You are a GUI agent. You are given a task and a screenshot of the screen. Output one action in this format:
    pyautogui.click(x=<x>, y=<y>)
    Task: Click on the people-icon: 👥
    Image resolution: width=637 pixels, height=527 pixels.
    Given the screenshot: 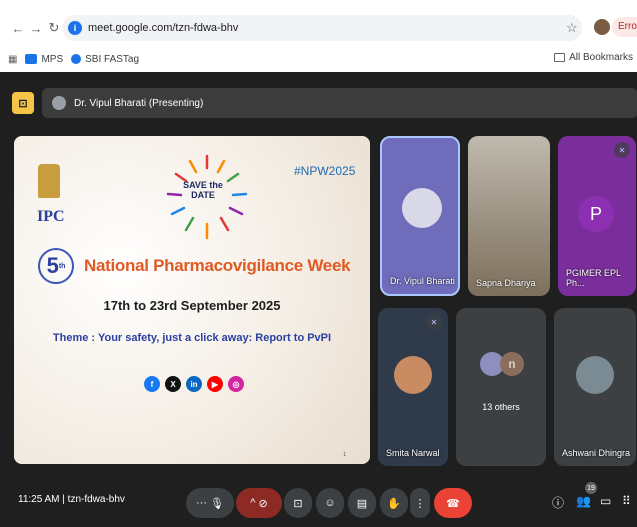 What is the action you would take?
    pyautogui.click(x=583, y=501)
    